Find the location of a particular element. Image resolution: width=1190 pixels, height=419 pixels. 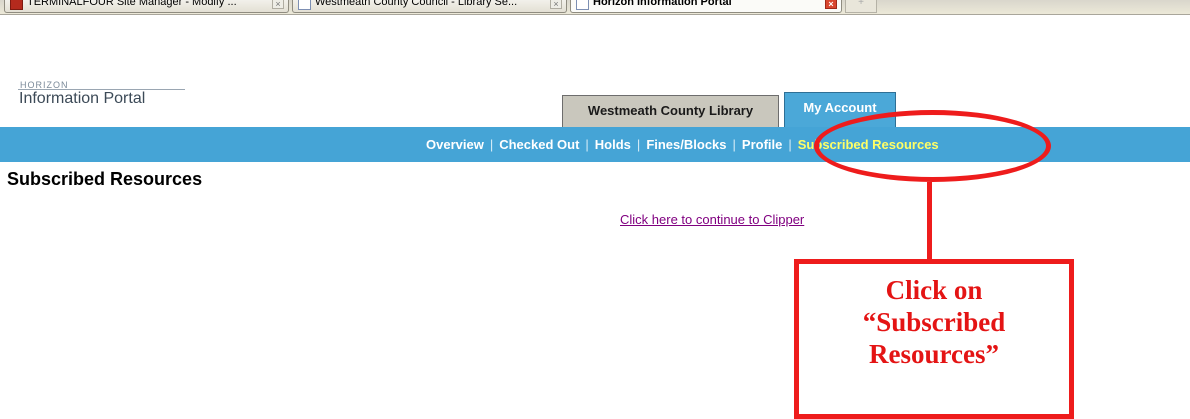

continue-to-clipper-link: Click here to continue to Clipper is located at coordinates (712, 219).